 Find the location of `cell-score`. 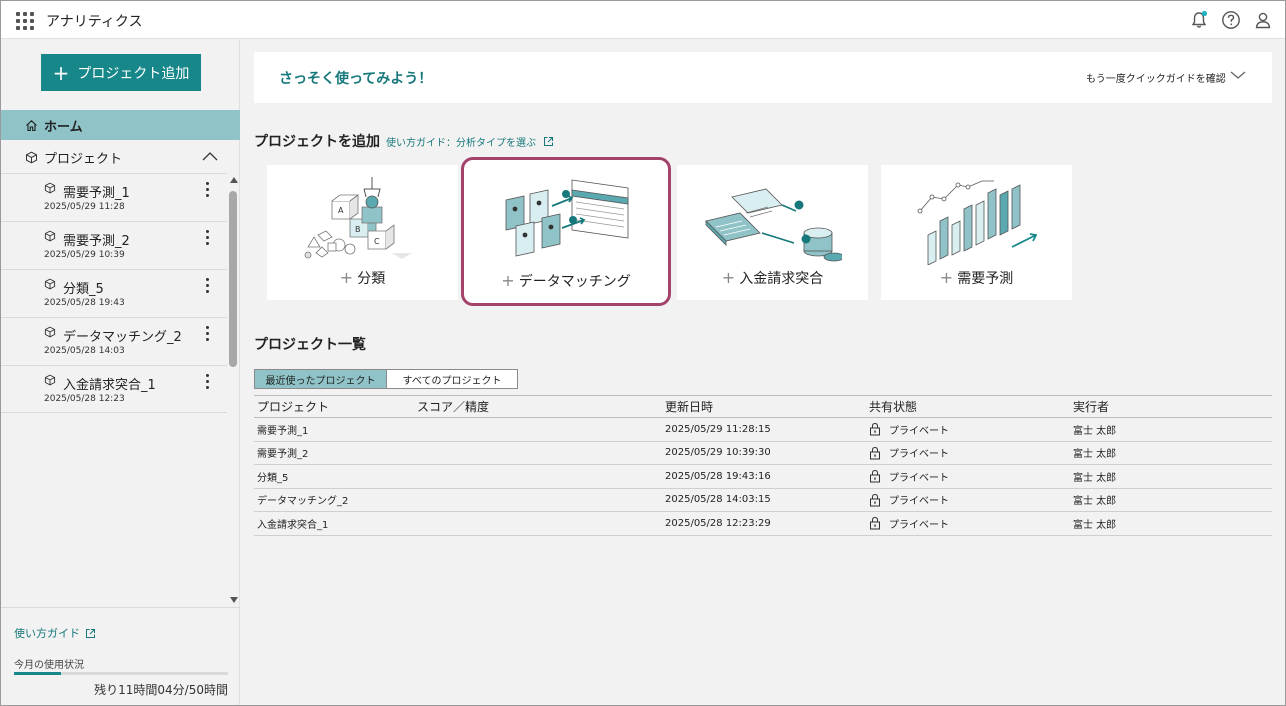

cell-score is located at coordinates (538, 429).